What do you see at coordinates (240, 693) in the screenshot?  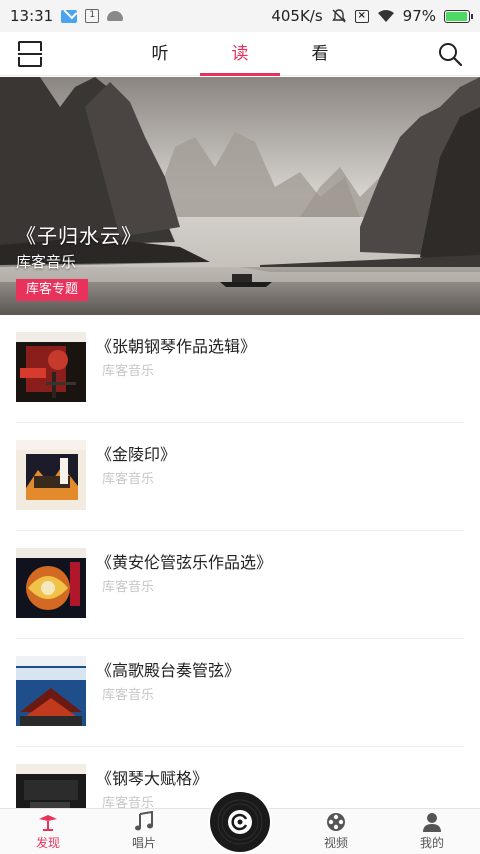 I see `album-list-item: 《高歌殿台奏管弦》 库客音乐` at bounding box center [240, 693].